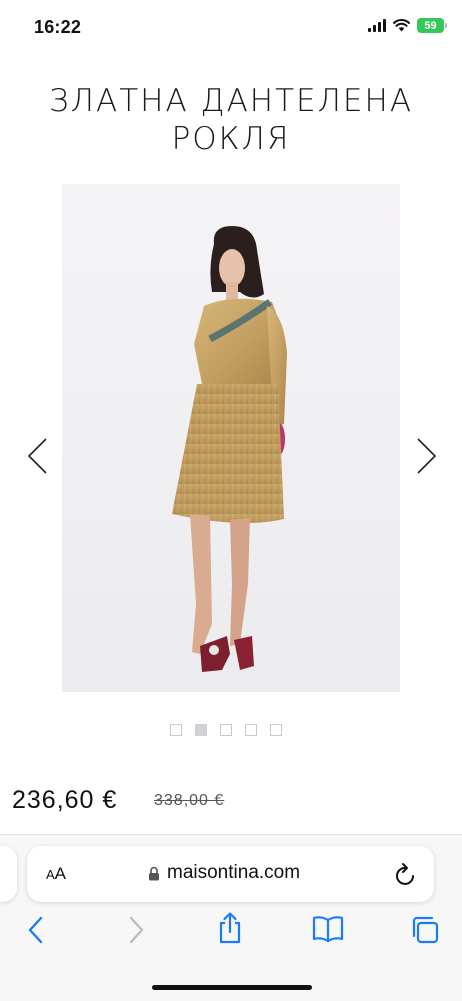 This screenshot has width=462, height=1001. I want to click on battery-icon: 59, so click(432, 25).